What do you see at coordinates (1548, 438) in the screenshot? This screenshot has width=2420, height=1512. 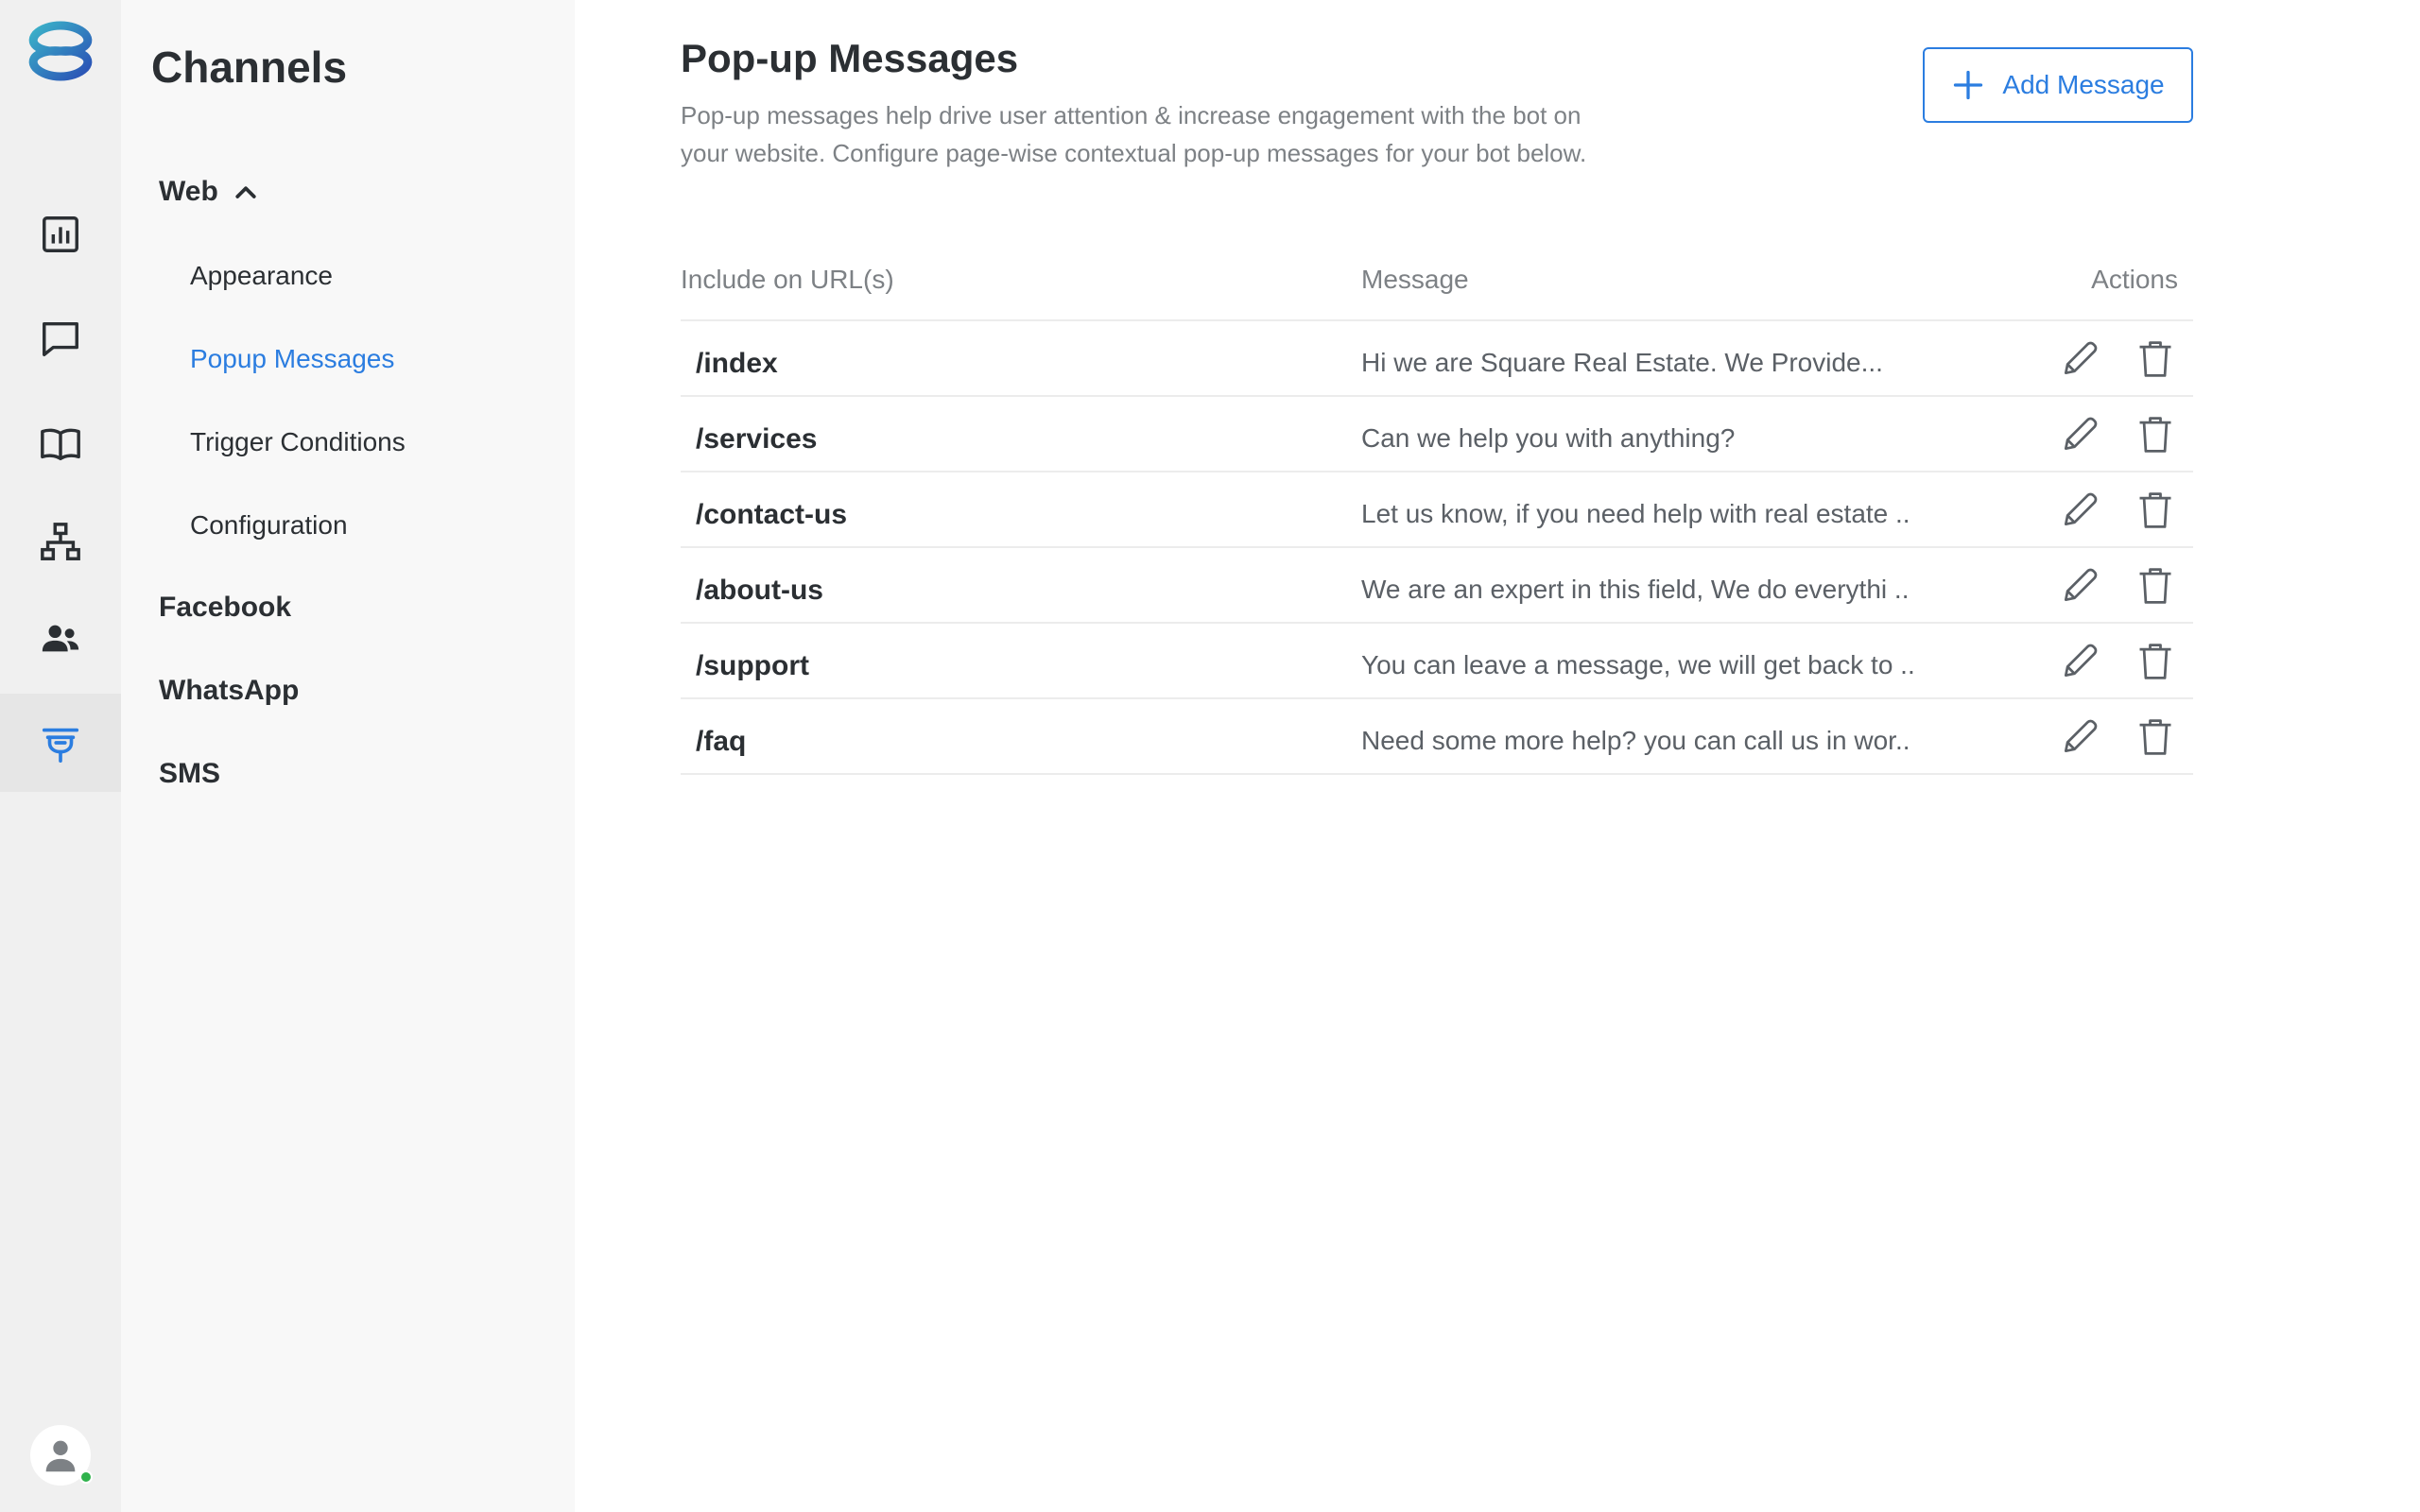 I see `row-message: Can we help you with anything?` at bounding box center [1548, 438].